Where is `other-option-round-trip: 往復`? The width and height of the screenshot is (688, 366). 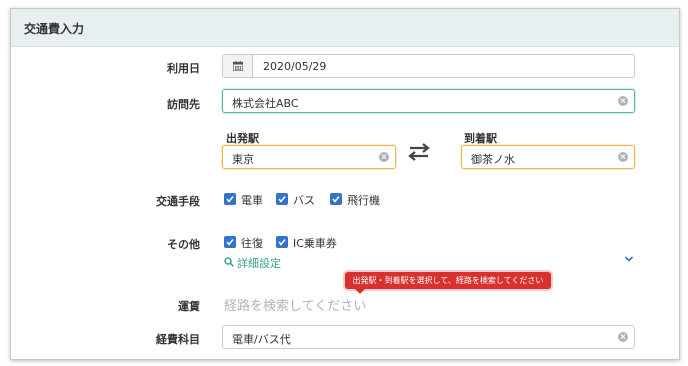 other-option-round-trip: 往復 is located at coordinates (244, 243).